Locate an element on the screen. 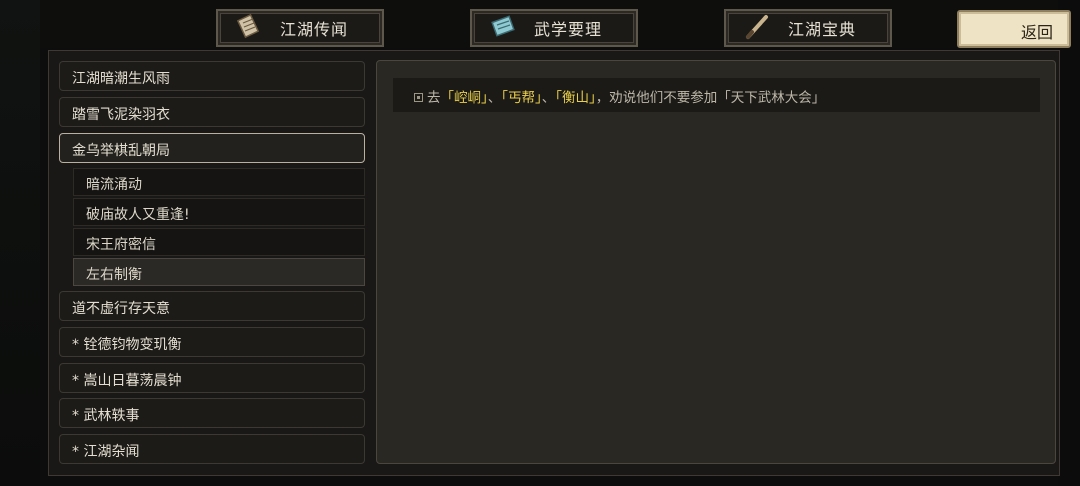 This screenshot has height=486, width=1080. back-button-label: 返回 is located at coordinates (1036, 32).